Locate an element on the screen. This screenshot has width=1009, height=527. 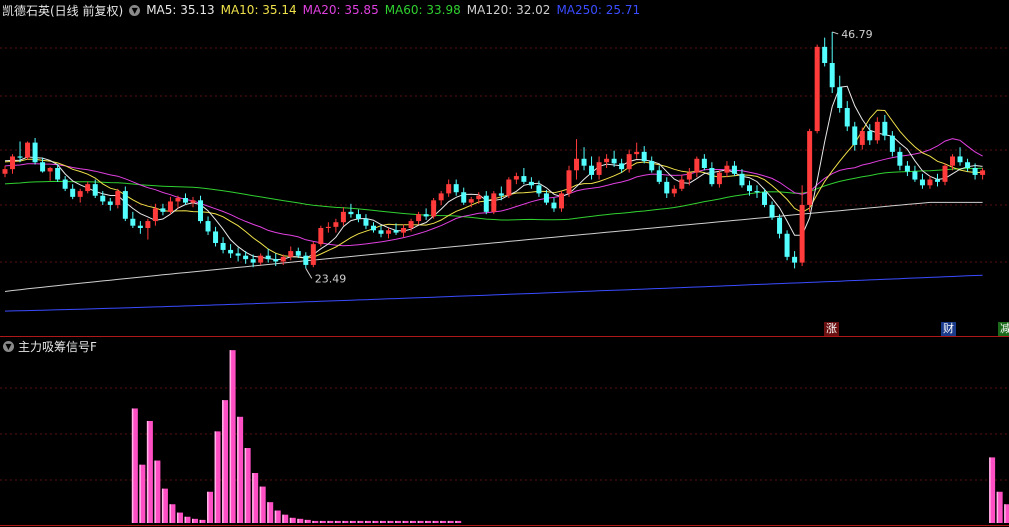
ma5-label: MA5: 35.13 is located at coordinates (180, 10).